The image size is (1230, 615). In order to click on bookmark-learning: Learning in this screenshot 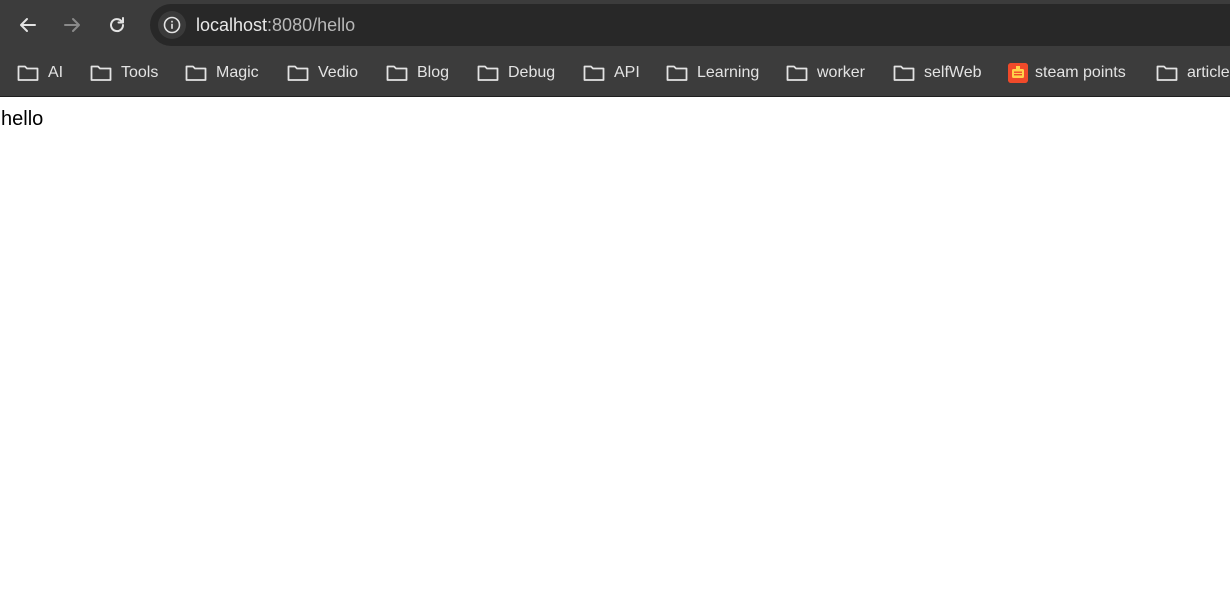, I will do `click(712, 73)`.